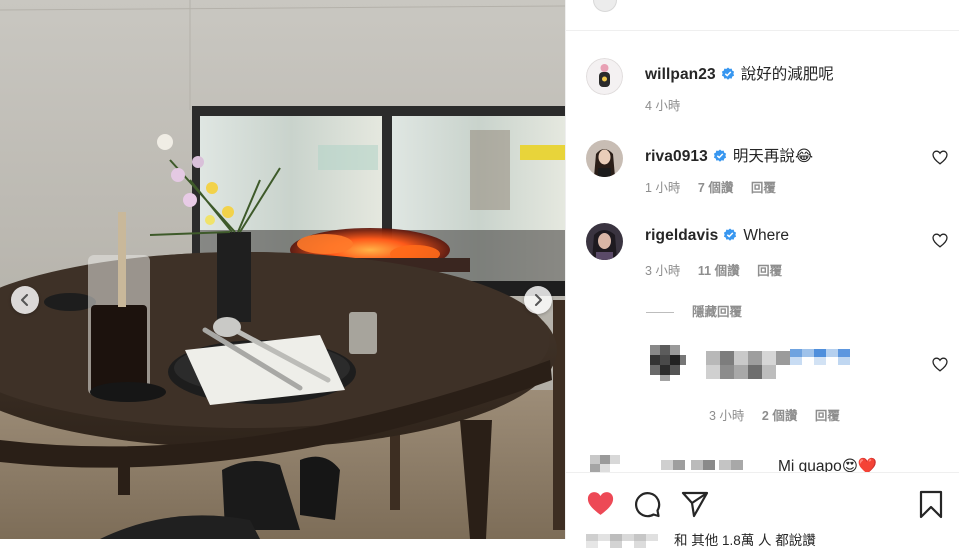 The image size is (959, 549). I want to click on comment-likes: 11 個讚, so click(719, 271).